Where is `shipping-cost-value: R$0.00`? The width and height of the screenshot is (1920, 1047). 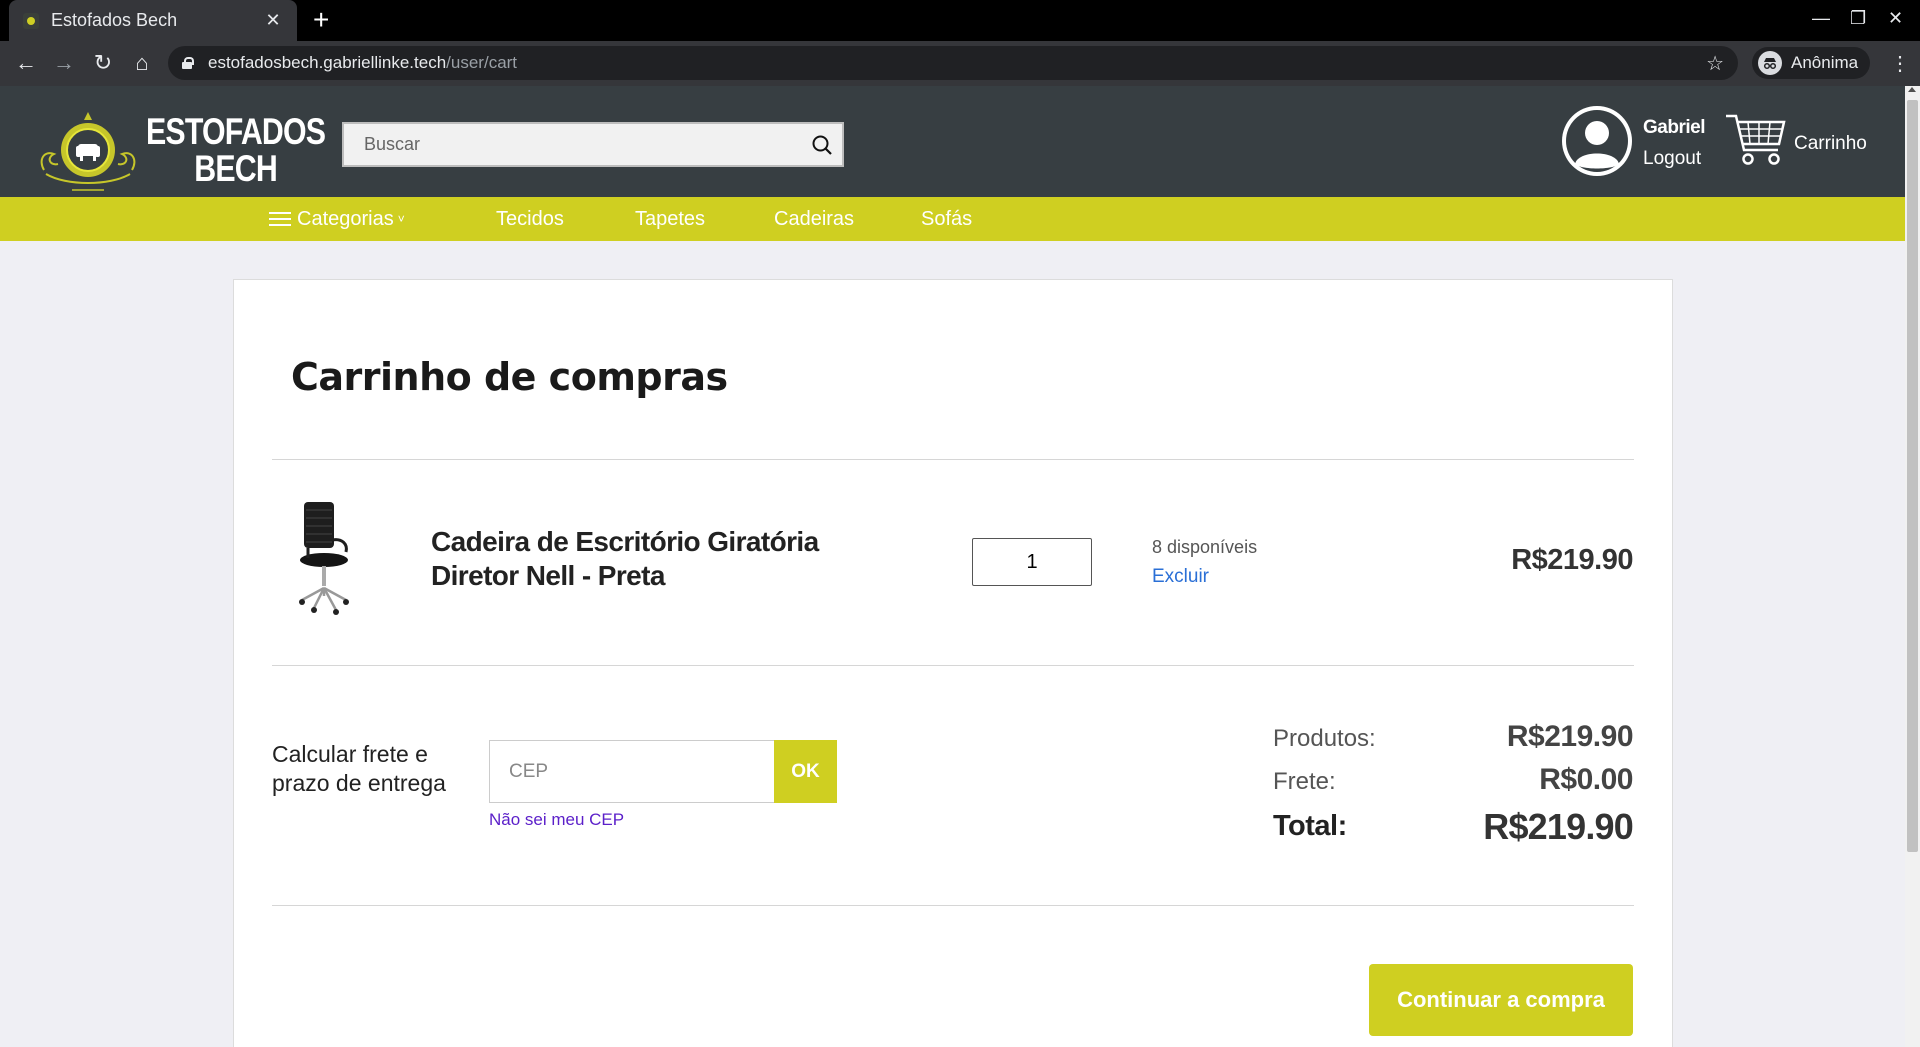
shipping-cost-value: R$0.00 is located at coordinates (1586, 779).